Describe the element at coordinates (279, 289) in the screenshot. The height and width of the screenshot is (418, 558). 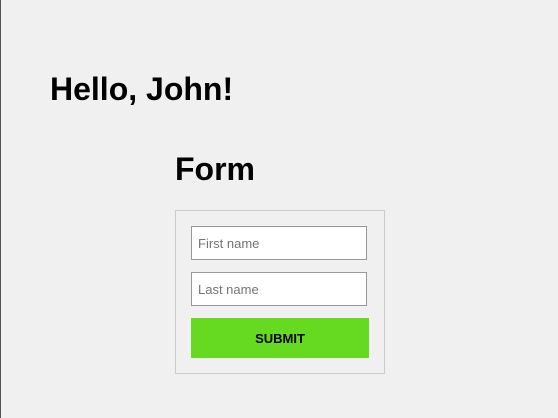
I see `last-name-input` at that location.